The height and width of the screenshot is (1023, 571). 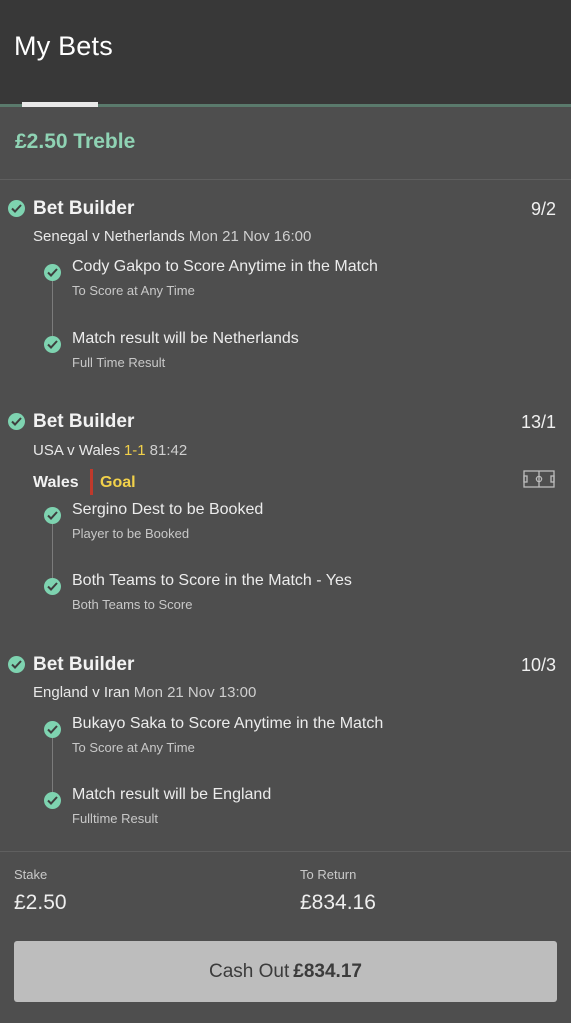 I want to click on match-info: Senegal v Netherlands Mon 21 Nov 16:00, so click(x=172, y=236).